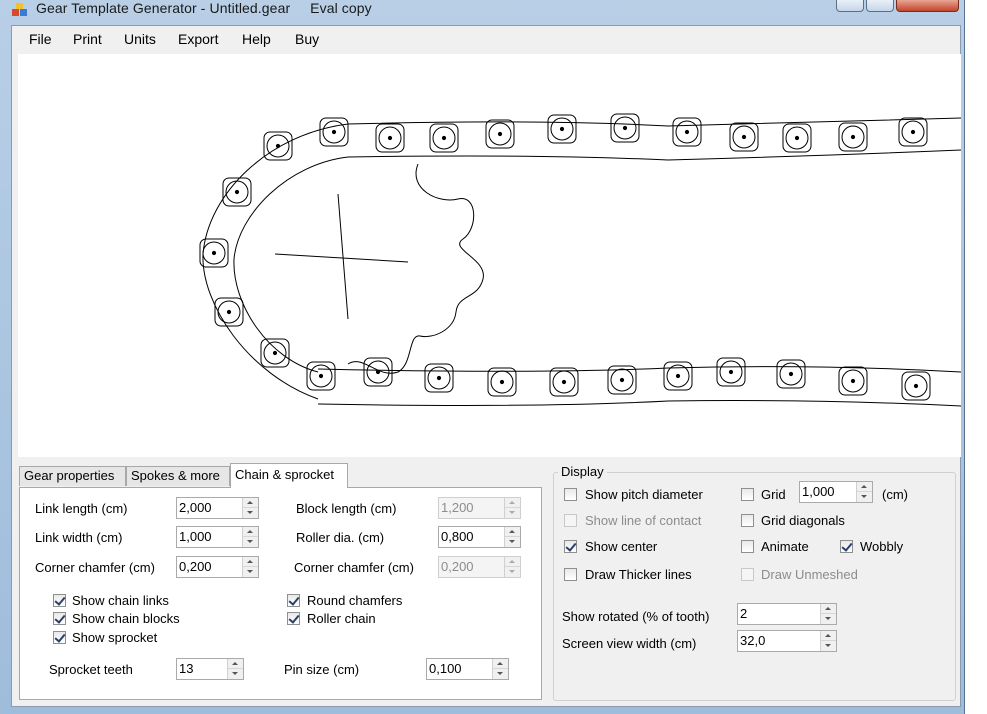  Describe the element at coordinates (72, 476) in the screenshot. I see `tab-gear-properties: Gear properties` at that location.